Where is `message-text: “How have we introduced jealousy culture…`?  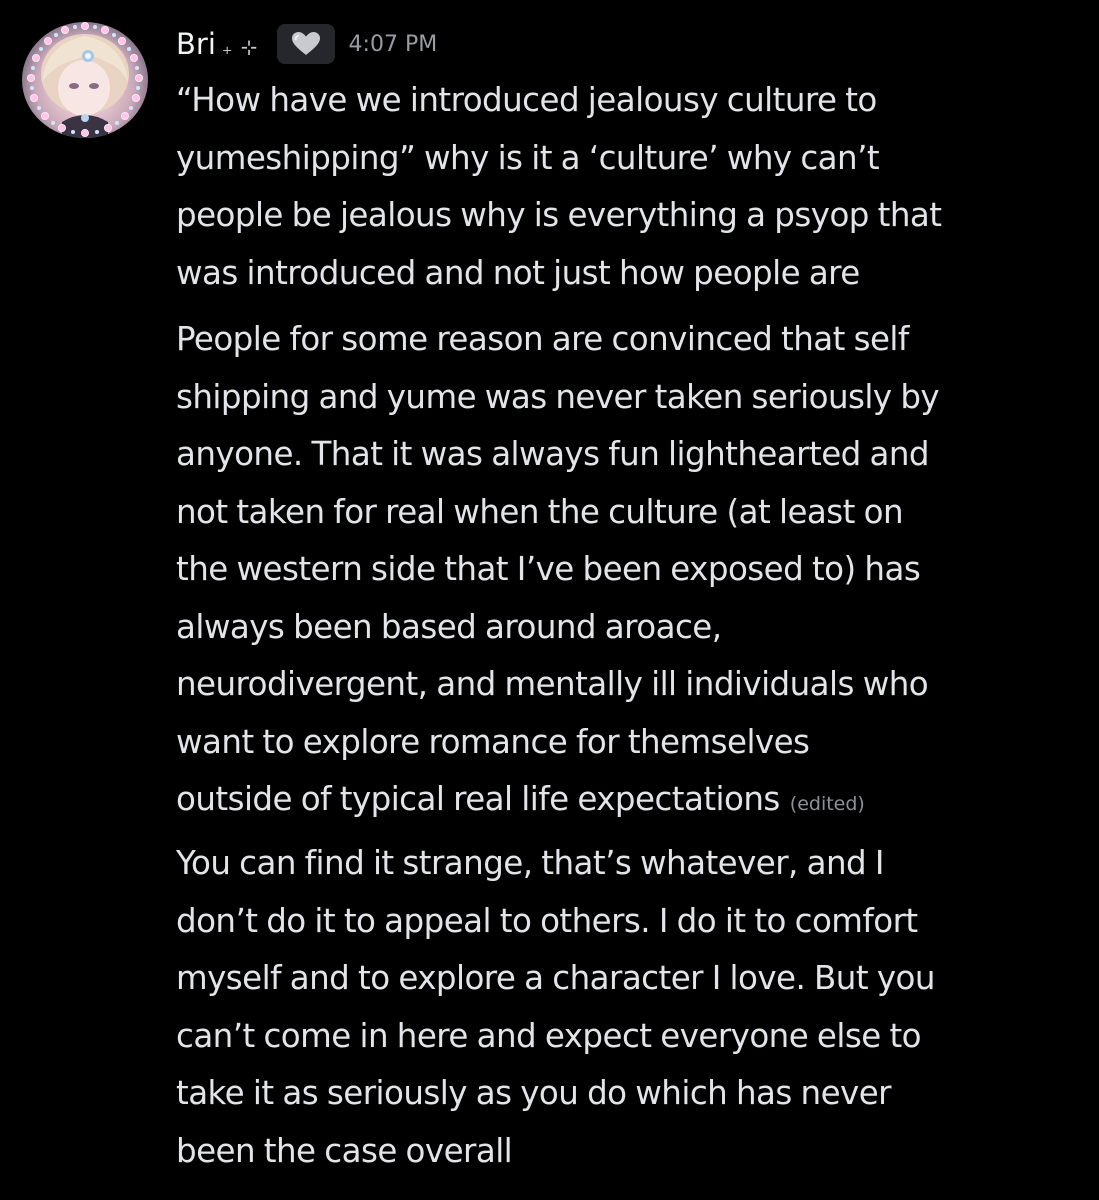 message-text: “How have we introduced jealousy culture… is located at coordinates (559, 186).